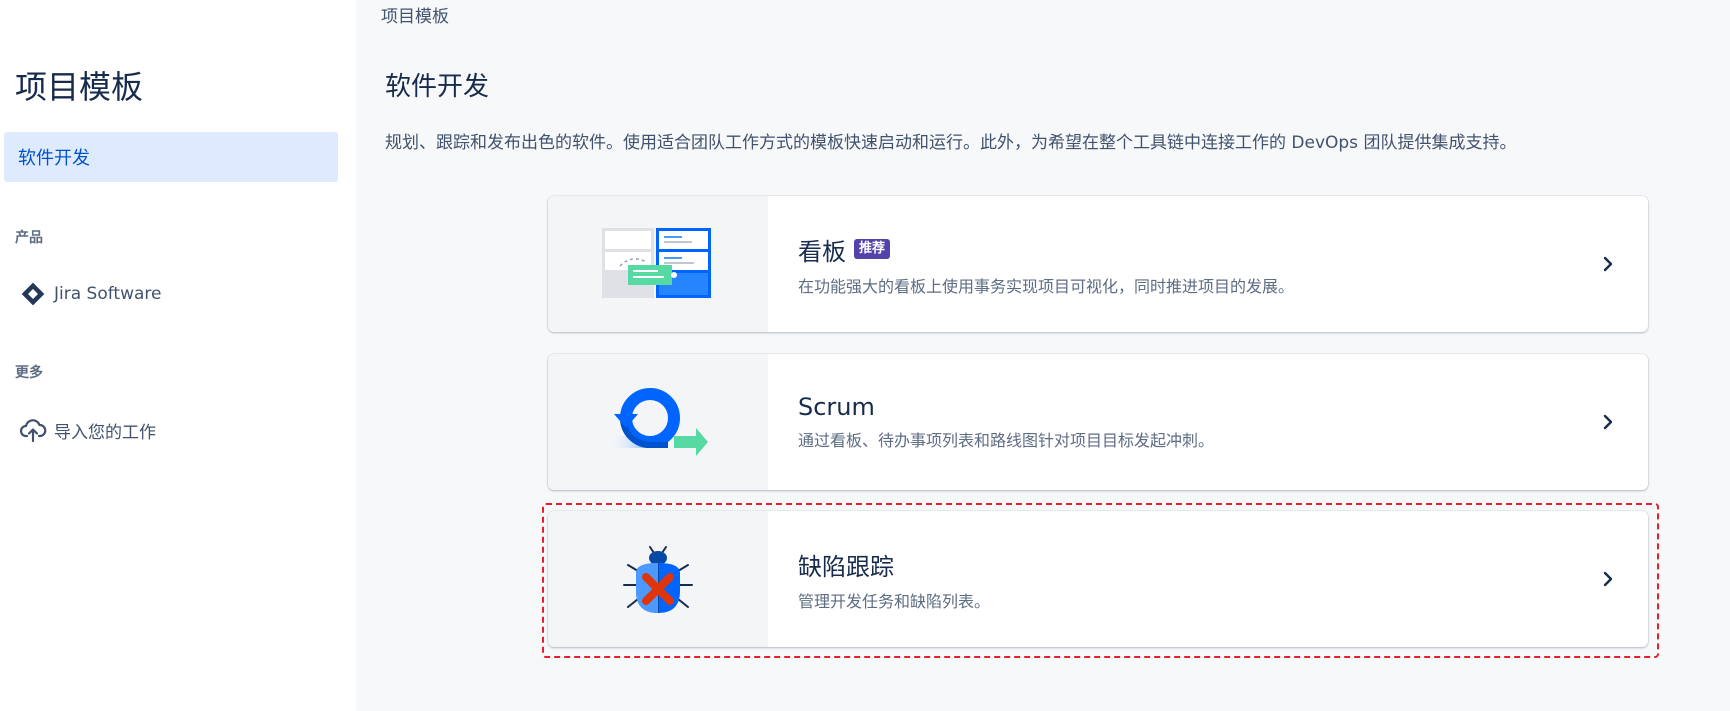 The height and width of the screenshot is (711, 1730). What do you see at coordinates (846, 566) in the screenshot?
I see `template-title: 缺陷跟踪` at bounding box center [846, 566].